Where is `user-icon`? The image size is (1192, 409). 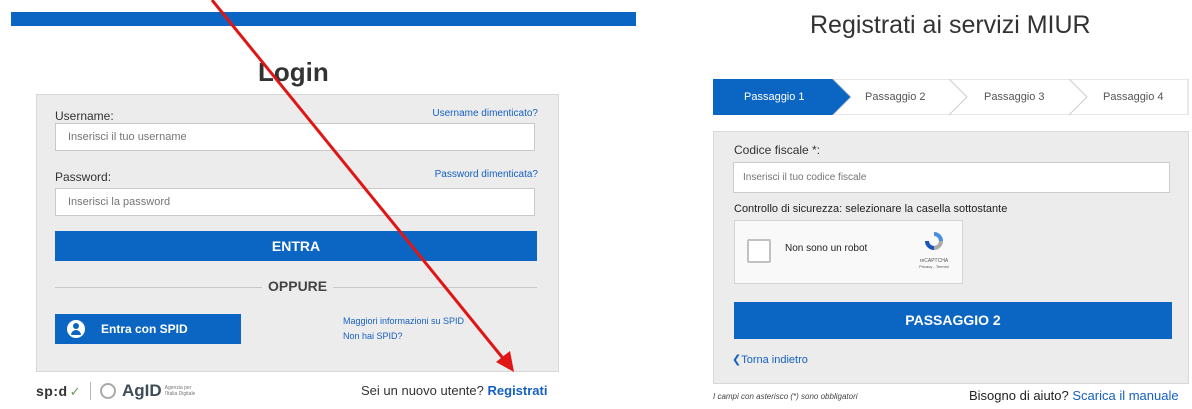 user-icon is located at coordinates (76, 329).